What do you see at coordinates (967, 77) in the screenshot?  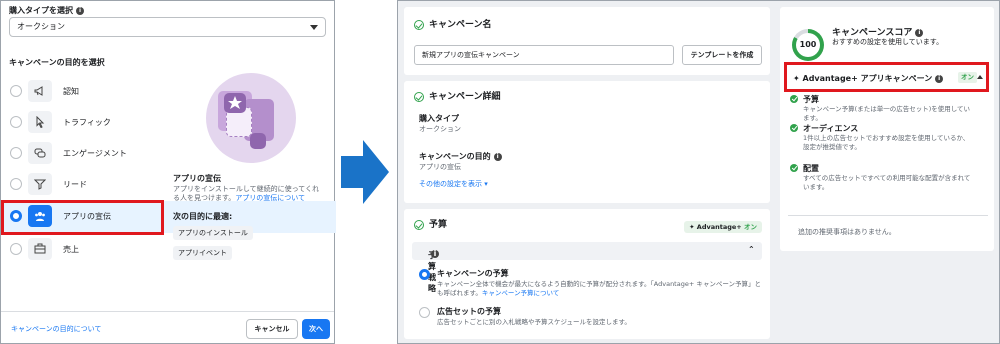 I see `on-badge: オン` at bounding box center [967, 77].